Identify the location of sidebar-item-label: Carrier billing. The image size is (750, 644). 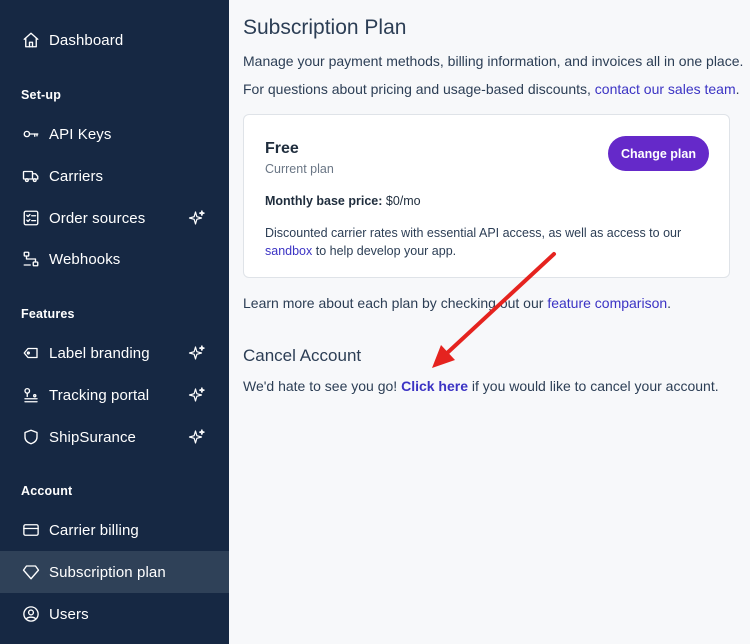
(94, 530).